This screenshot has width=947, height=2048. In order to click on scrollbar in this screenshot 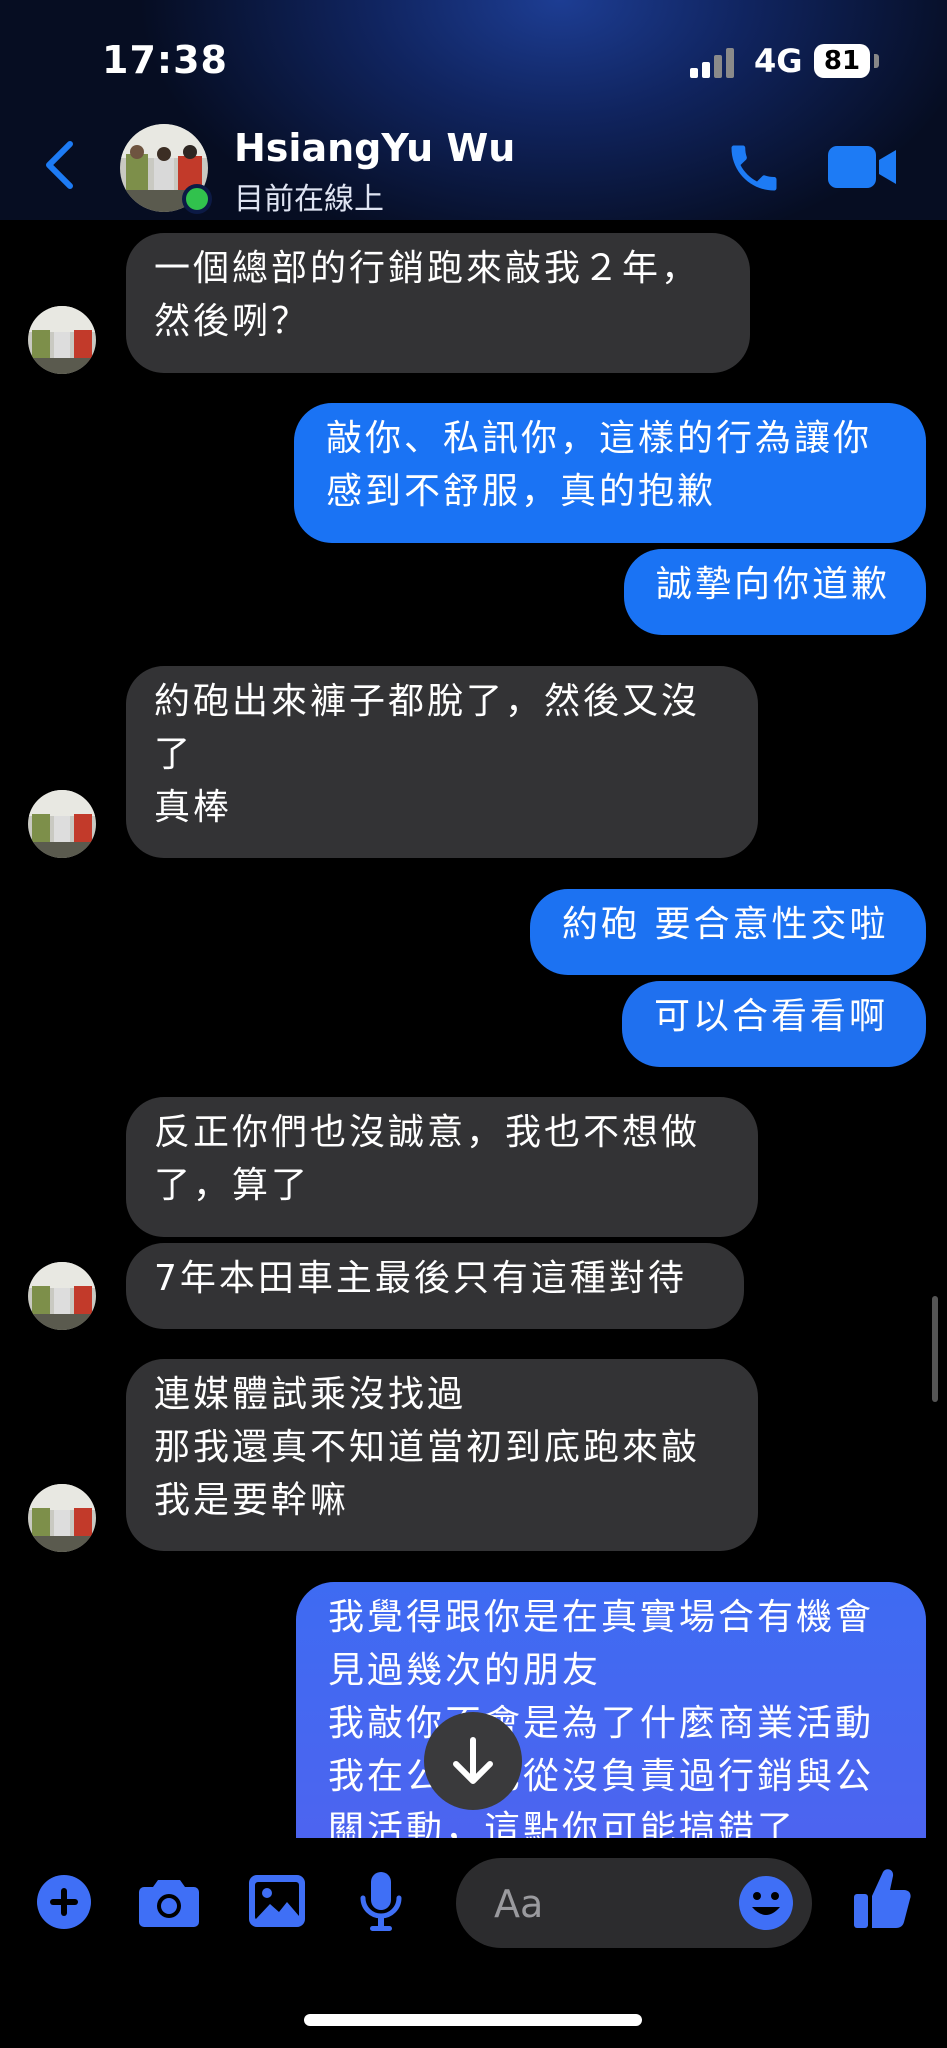, I will do `click(935, 1349)`.